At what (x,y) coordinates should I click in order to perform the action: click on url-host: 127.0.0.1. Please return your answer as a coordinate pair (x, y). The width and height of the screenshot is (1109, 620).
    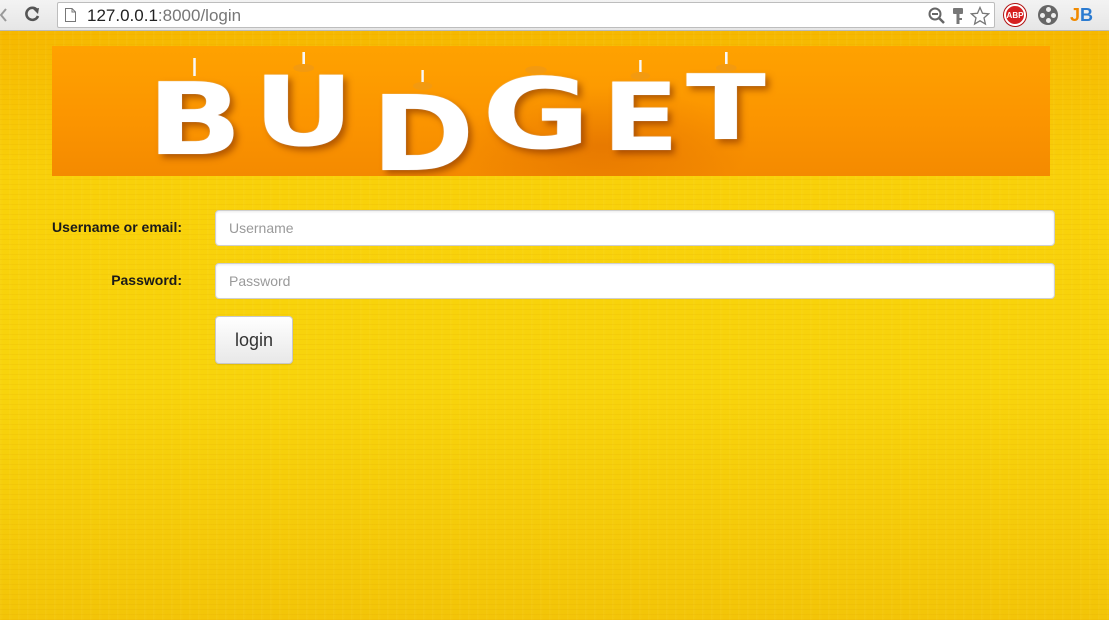
    Looking at the image, I should click on (122, 15).